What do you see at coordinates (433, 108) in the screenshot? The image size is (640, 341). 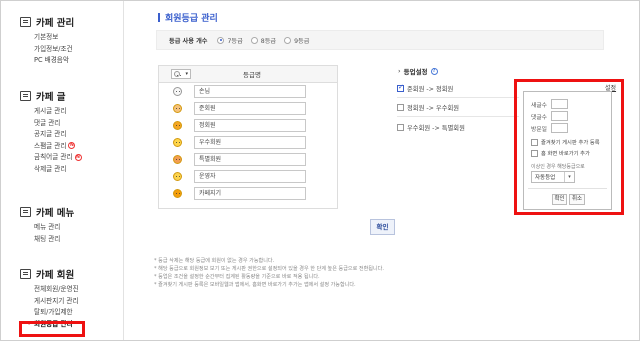 I see `promotion-label: 정회원 -> 우수회원` at bounding box center [433, 108].